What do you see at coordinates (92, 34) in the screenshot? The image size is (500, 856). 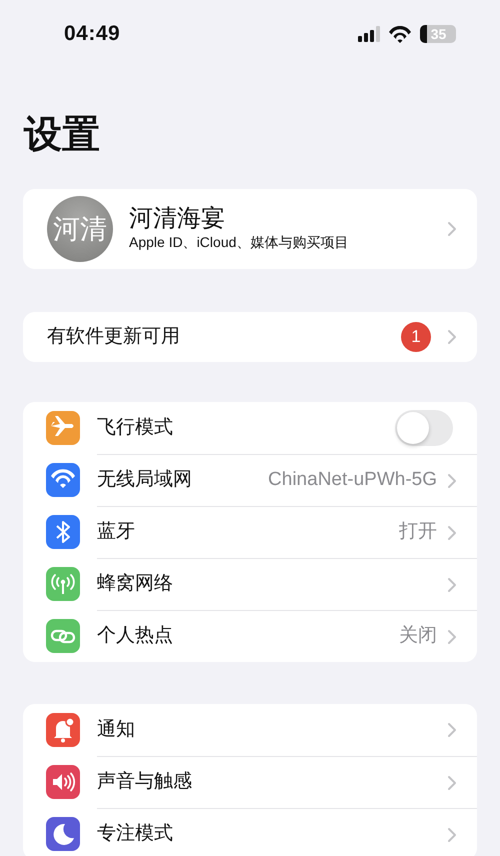 I see `status-time: 04:49` at bounding box center [92, 34].